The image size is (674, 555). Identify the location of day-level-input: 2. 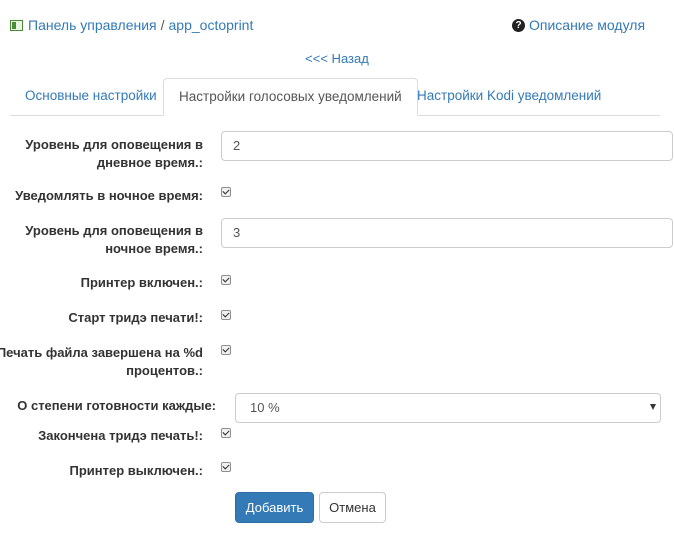
(447, 146).